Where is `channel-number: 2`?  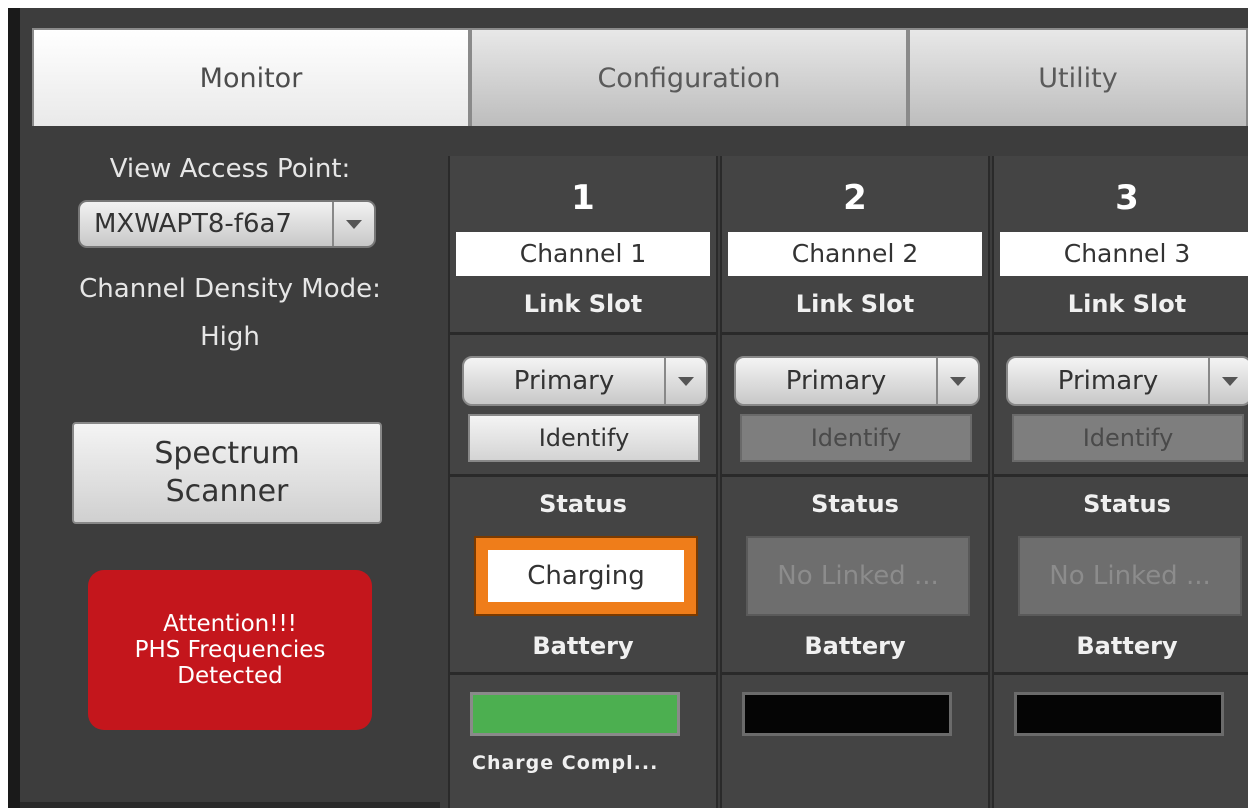 channel-number: 2 is located at coordinates (855, 198).